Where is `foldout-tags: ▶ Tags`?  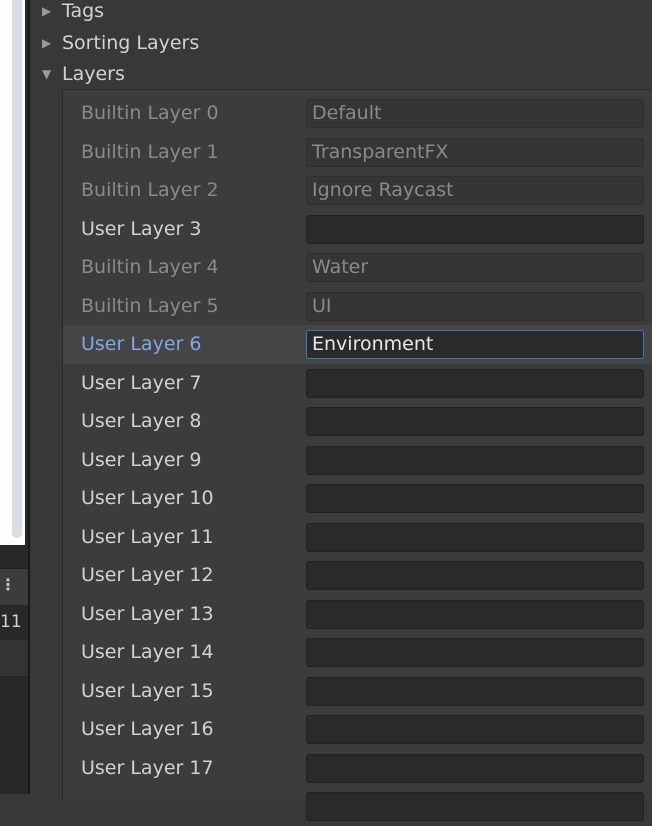
foldout-tags: ▶ Tags is located at coordinates (73, 13).